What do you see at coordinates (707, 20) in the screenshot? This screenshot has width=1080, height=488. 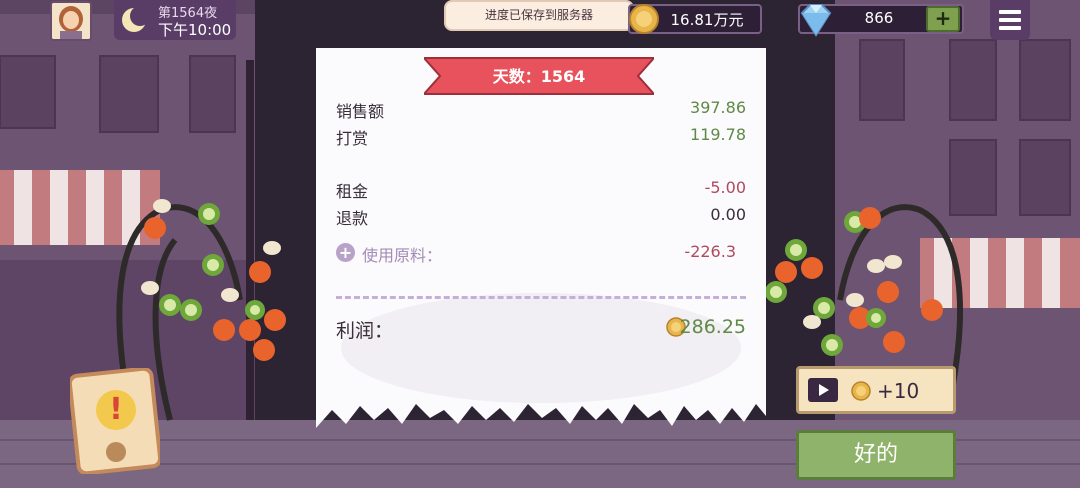 I see `money-value: 16.81万元` at bounding box center [707, 20].